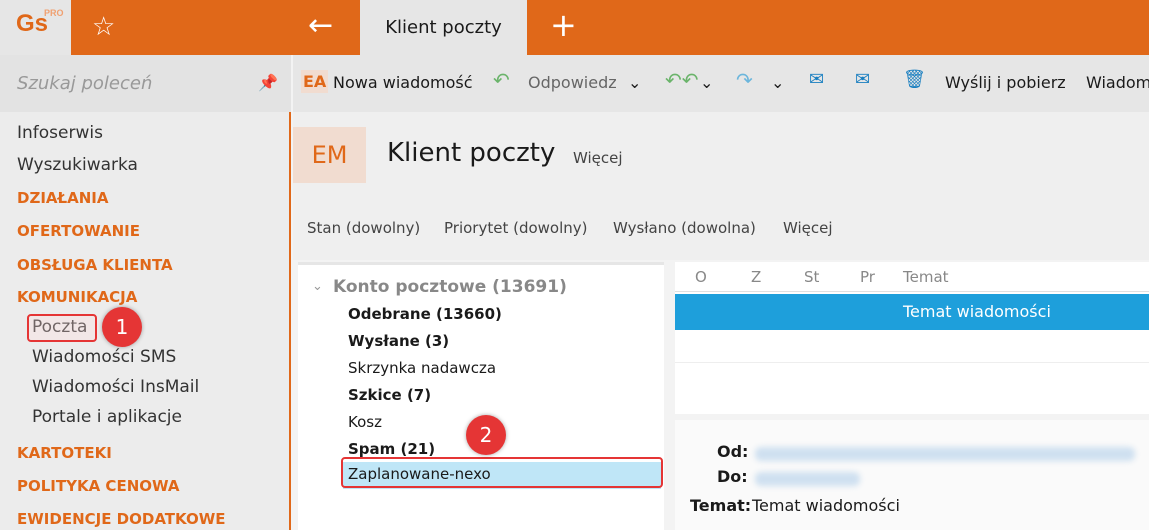 The height and width of the screenshot is (530, 1149). What do you see at coordinates (98, 486) in the screenshot?
I see `sidebar-item-polityka-cenowa: POLITYKA CENOWA` at bounding box center [98, 486].